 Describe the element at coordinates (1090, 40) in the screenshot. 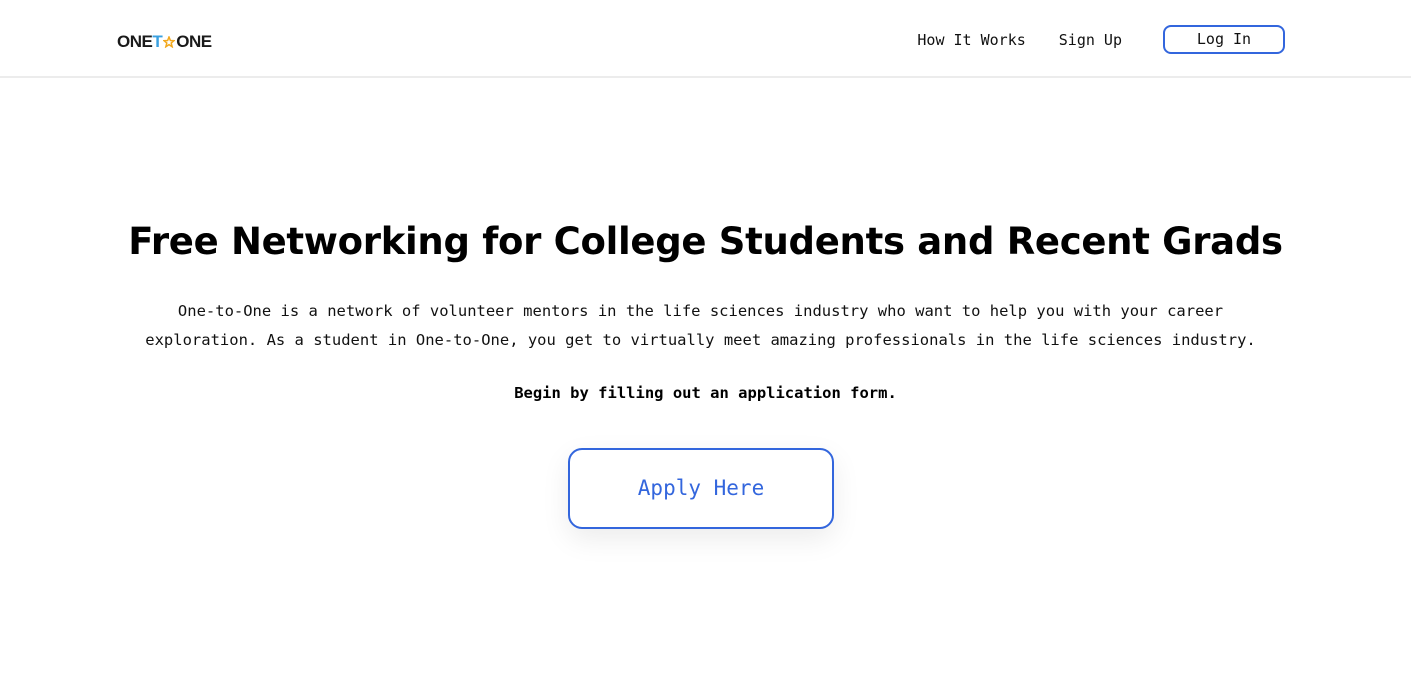

I see `nav-sign-up: Sign Up` at that location.